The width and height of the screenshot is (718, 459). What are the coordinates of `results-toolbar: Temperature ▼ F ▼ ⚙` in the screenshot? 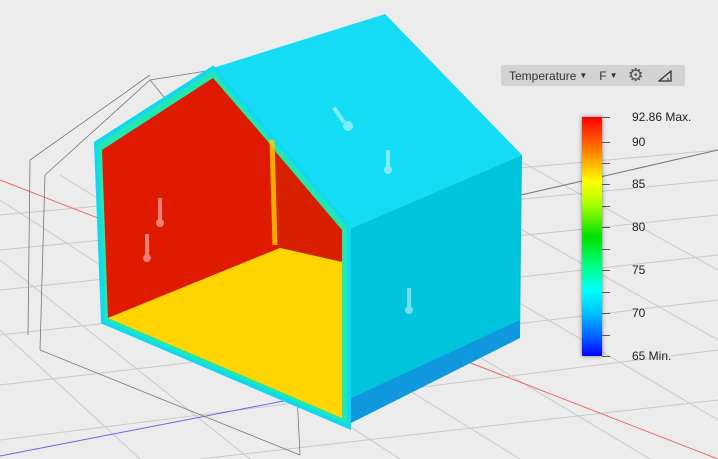 It's located at (593, 75).